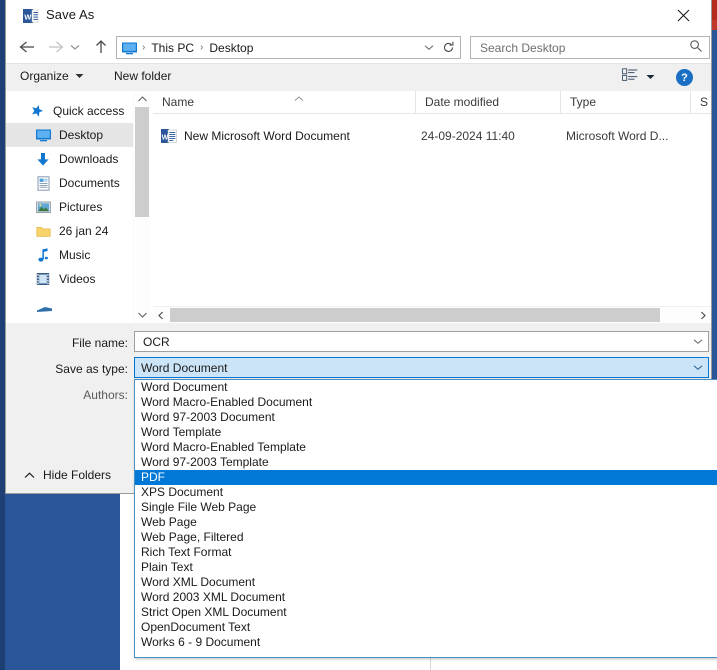 This screenshot has width=717, height=670. What do you see at coordinates (696, 47) in the screenshot?
I see `search-icon` at bounding box center [696, 47].